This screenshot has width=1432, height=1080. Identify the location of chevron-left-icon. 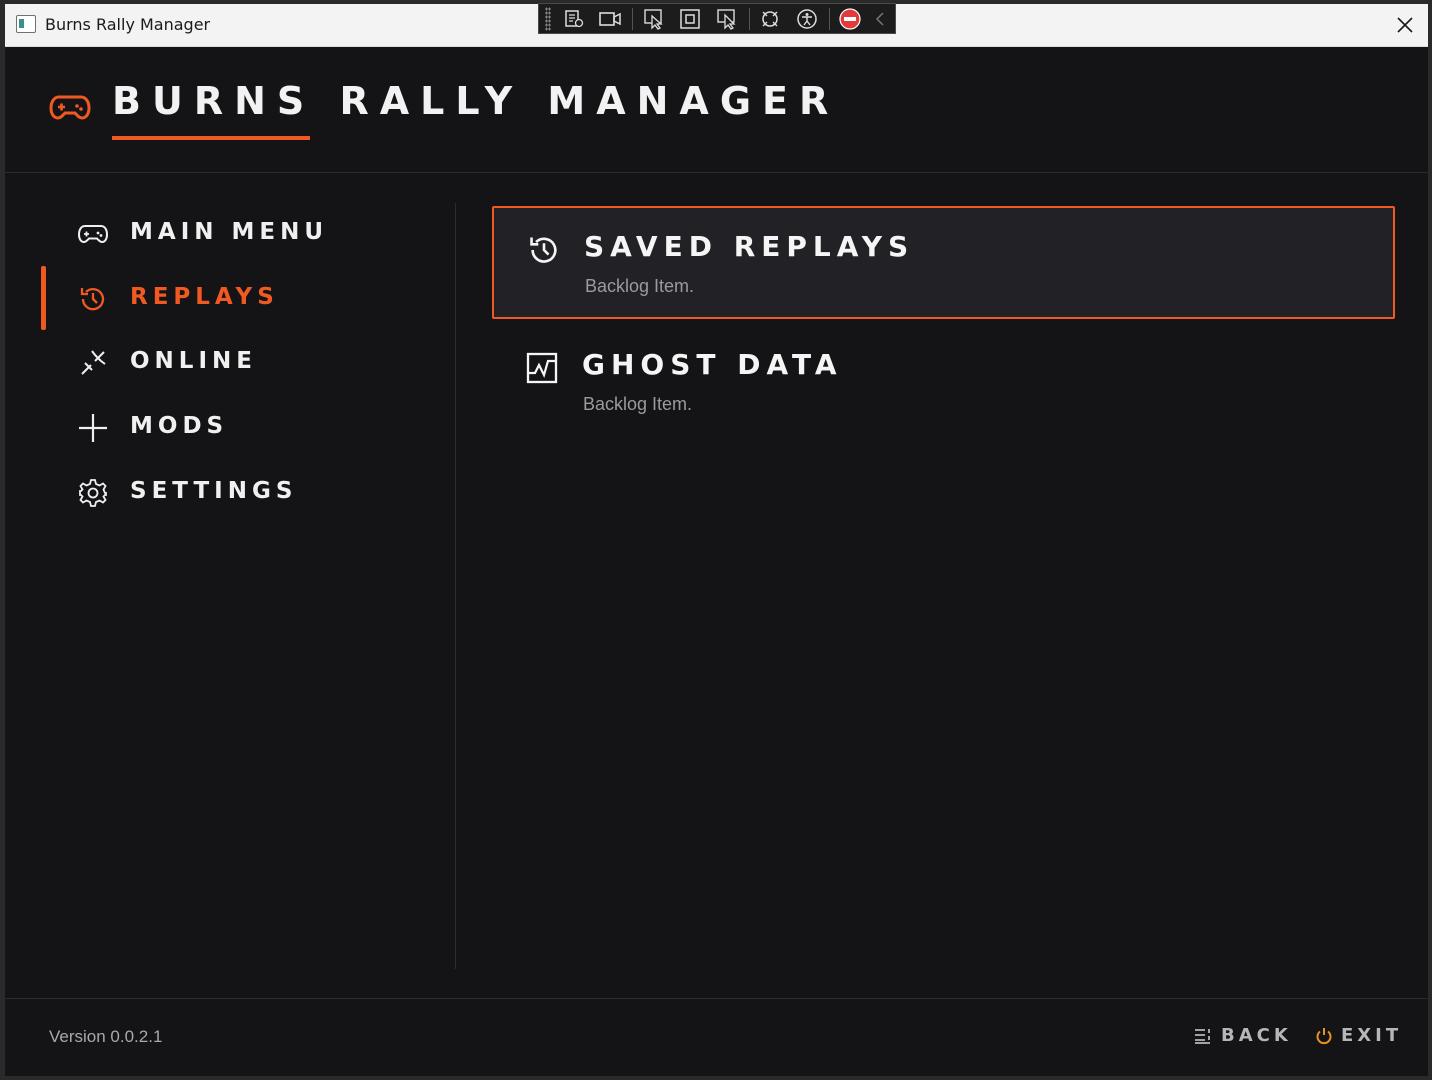
(880, 18).